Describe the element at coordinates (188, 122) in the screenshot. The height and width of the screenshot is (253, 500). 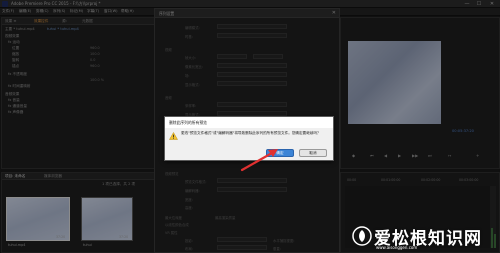
I see `modal-title: 删除此序列的所有预览` at that location.